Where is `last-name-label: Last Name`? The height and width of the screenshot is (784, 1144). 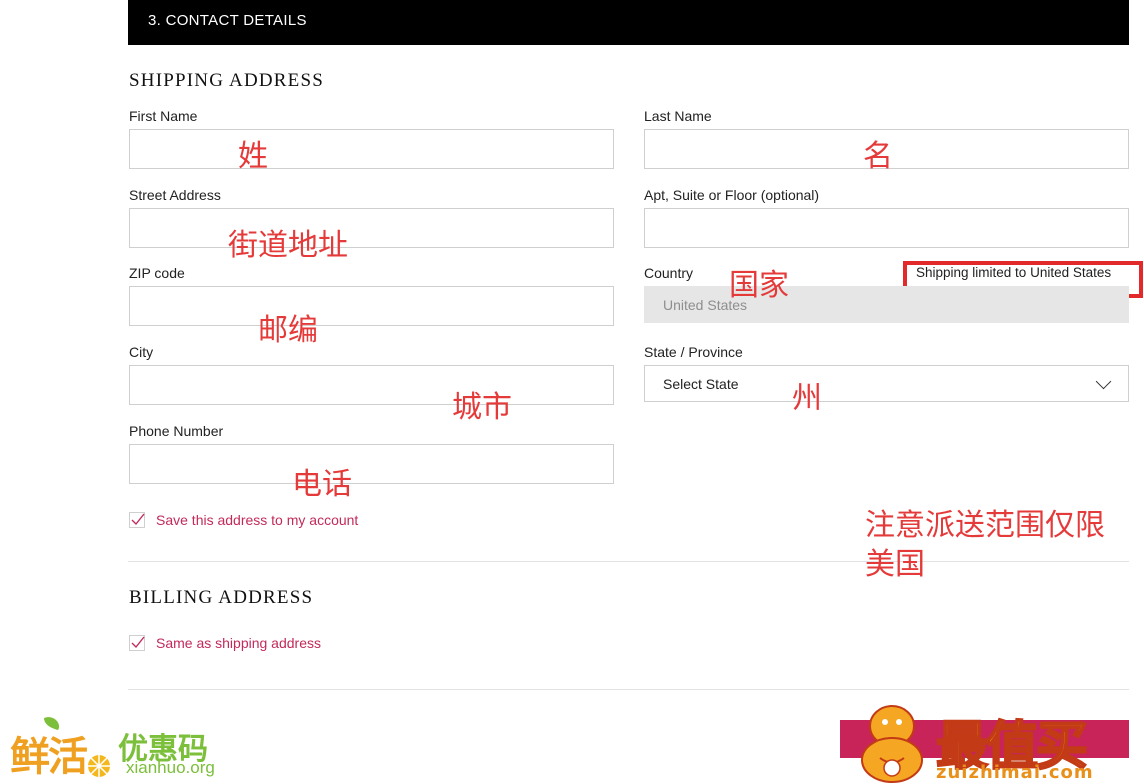
last-name-label: Last Name is located at coordinates (678, 116).